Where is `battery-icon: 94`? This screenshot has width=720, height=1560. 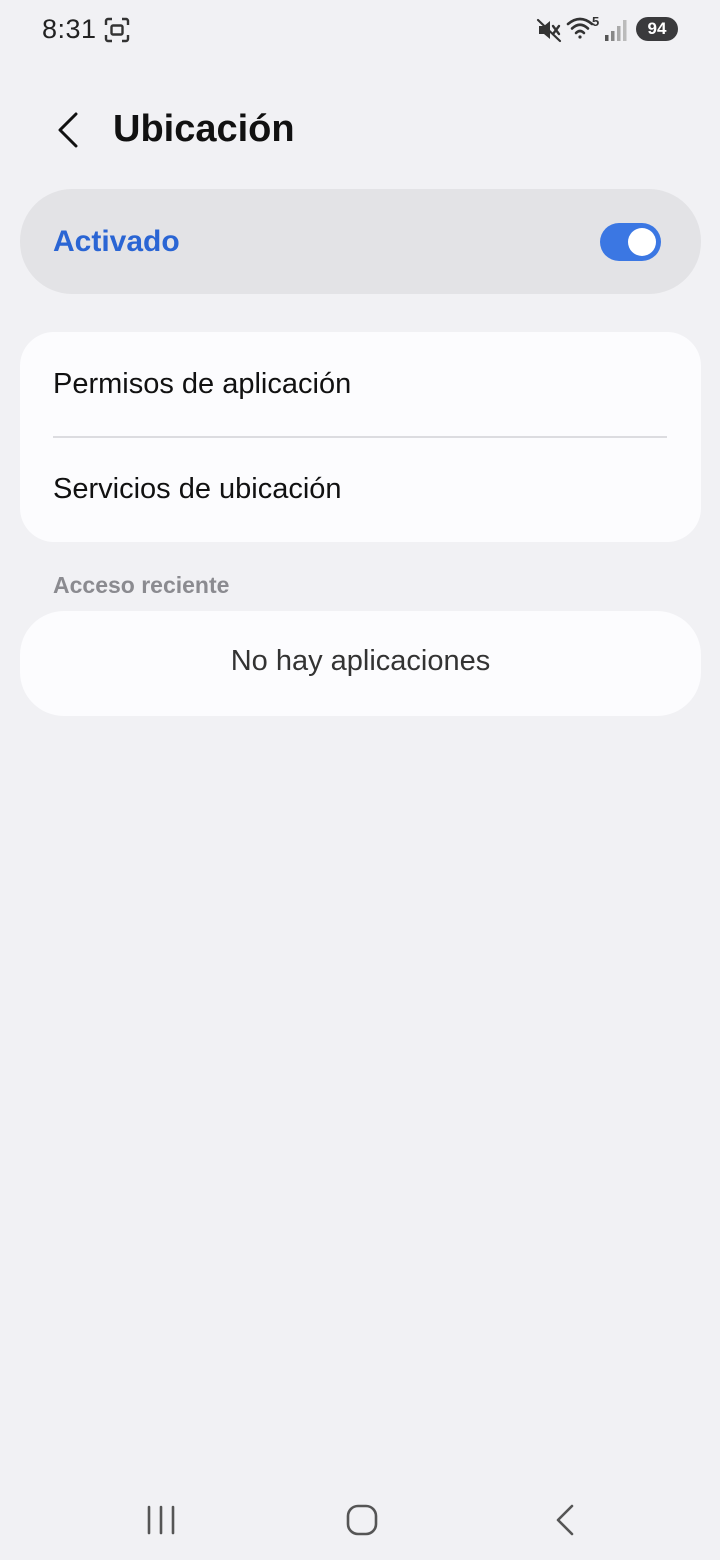
battery-icon: 94 is located at coordinates (657, 29).